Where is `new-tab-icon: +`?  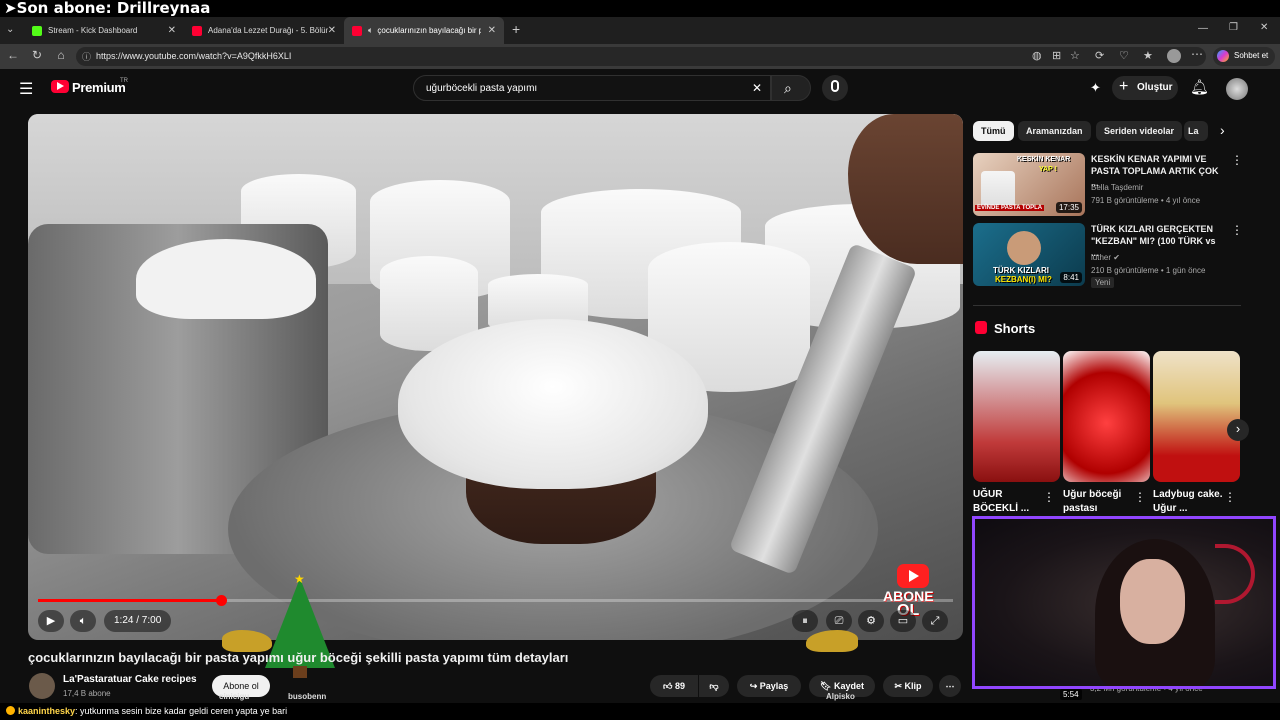
new-tab-icon: + is located at coordinates (516, 29).